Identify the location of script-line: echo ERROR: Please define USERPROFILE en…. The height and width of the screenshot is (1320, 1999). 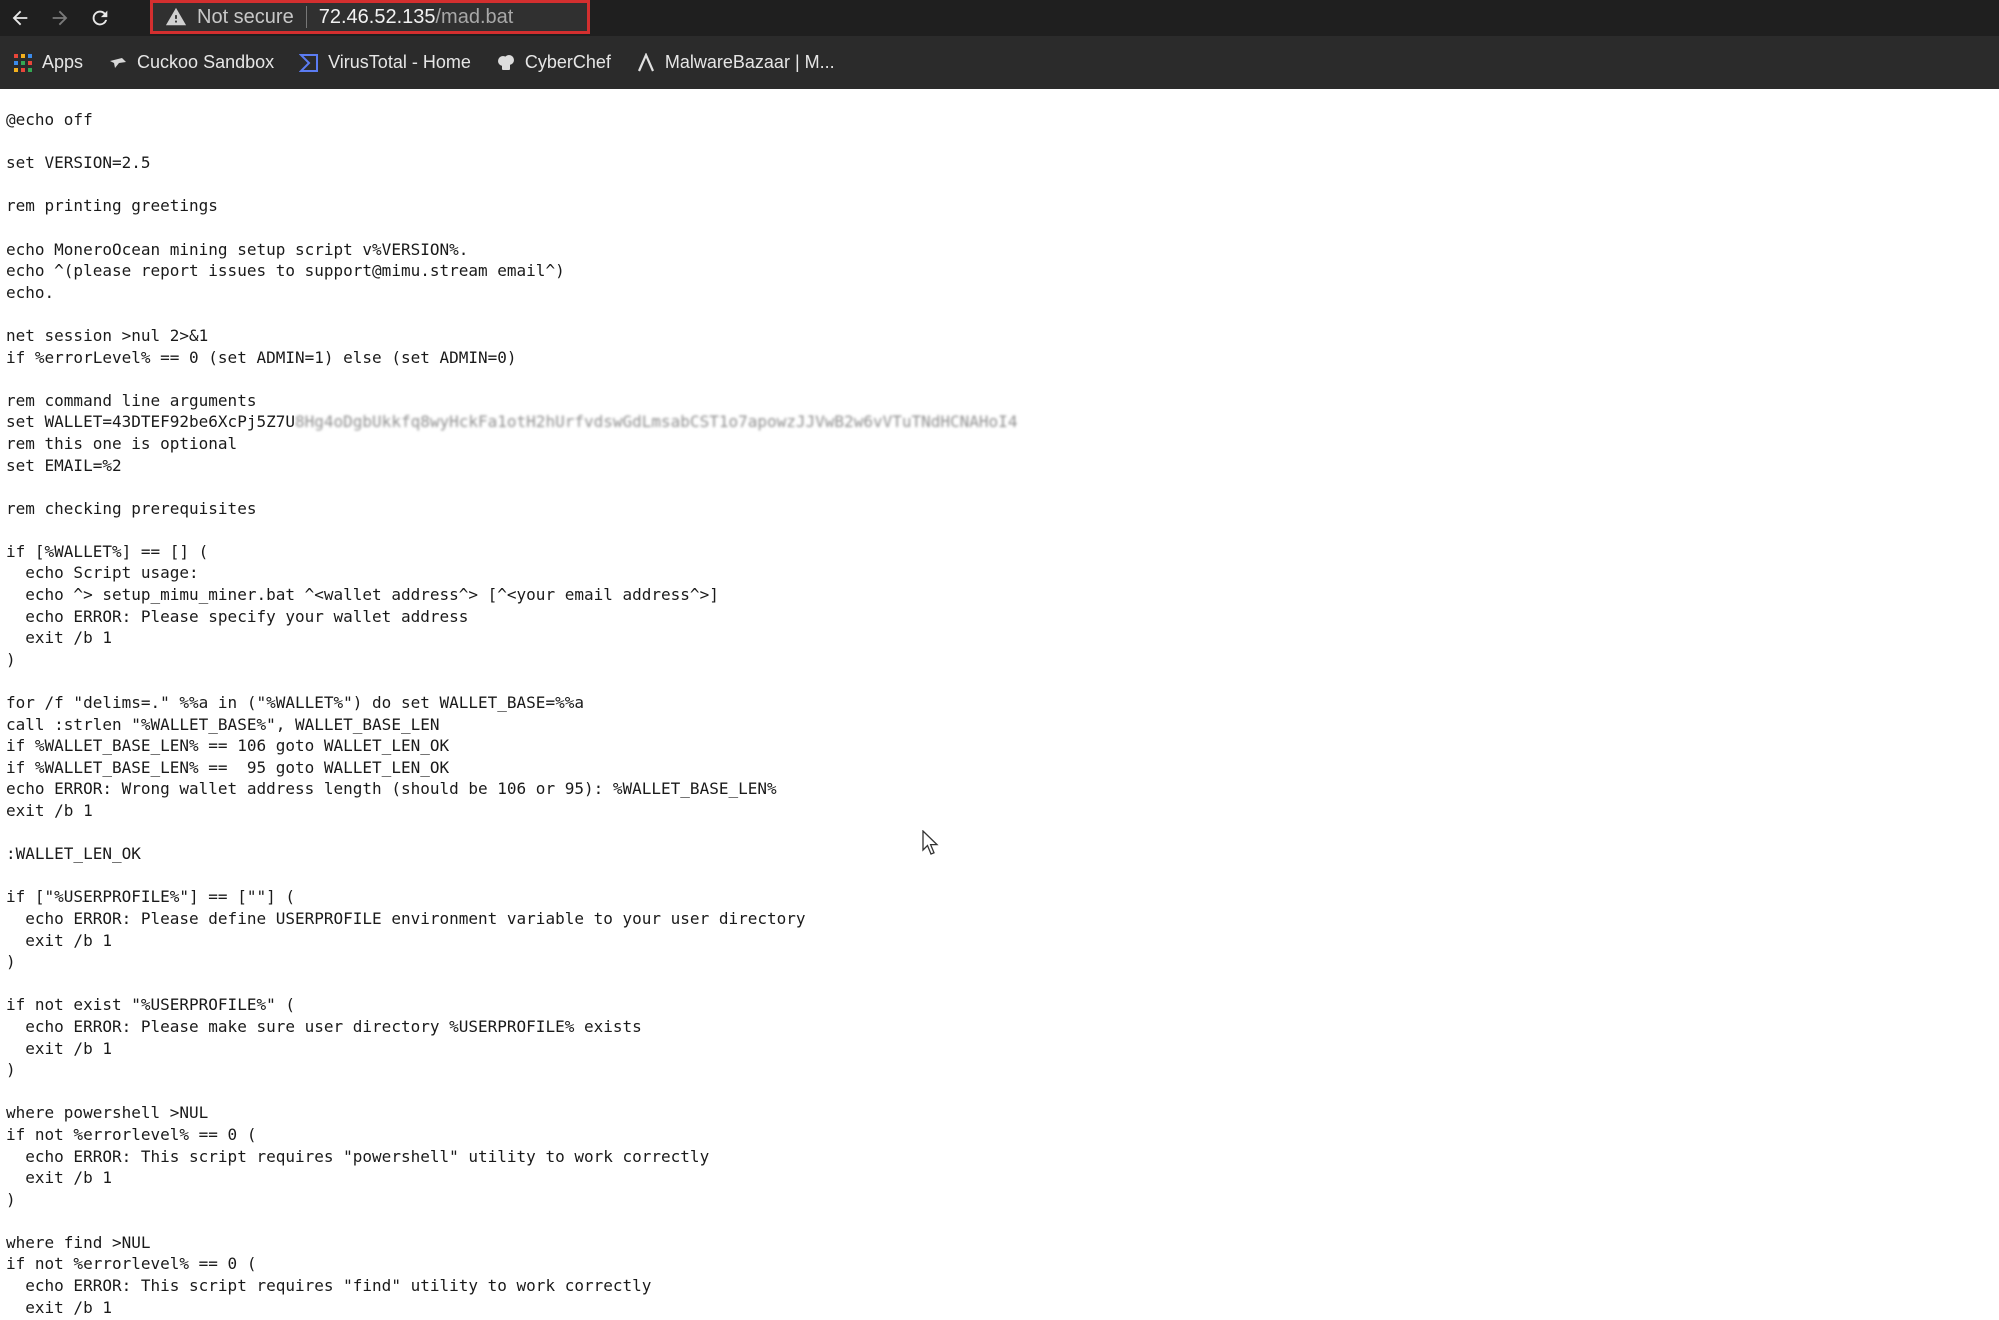
(406, 918).